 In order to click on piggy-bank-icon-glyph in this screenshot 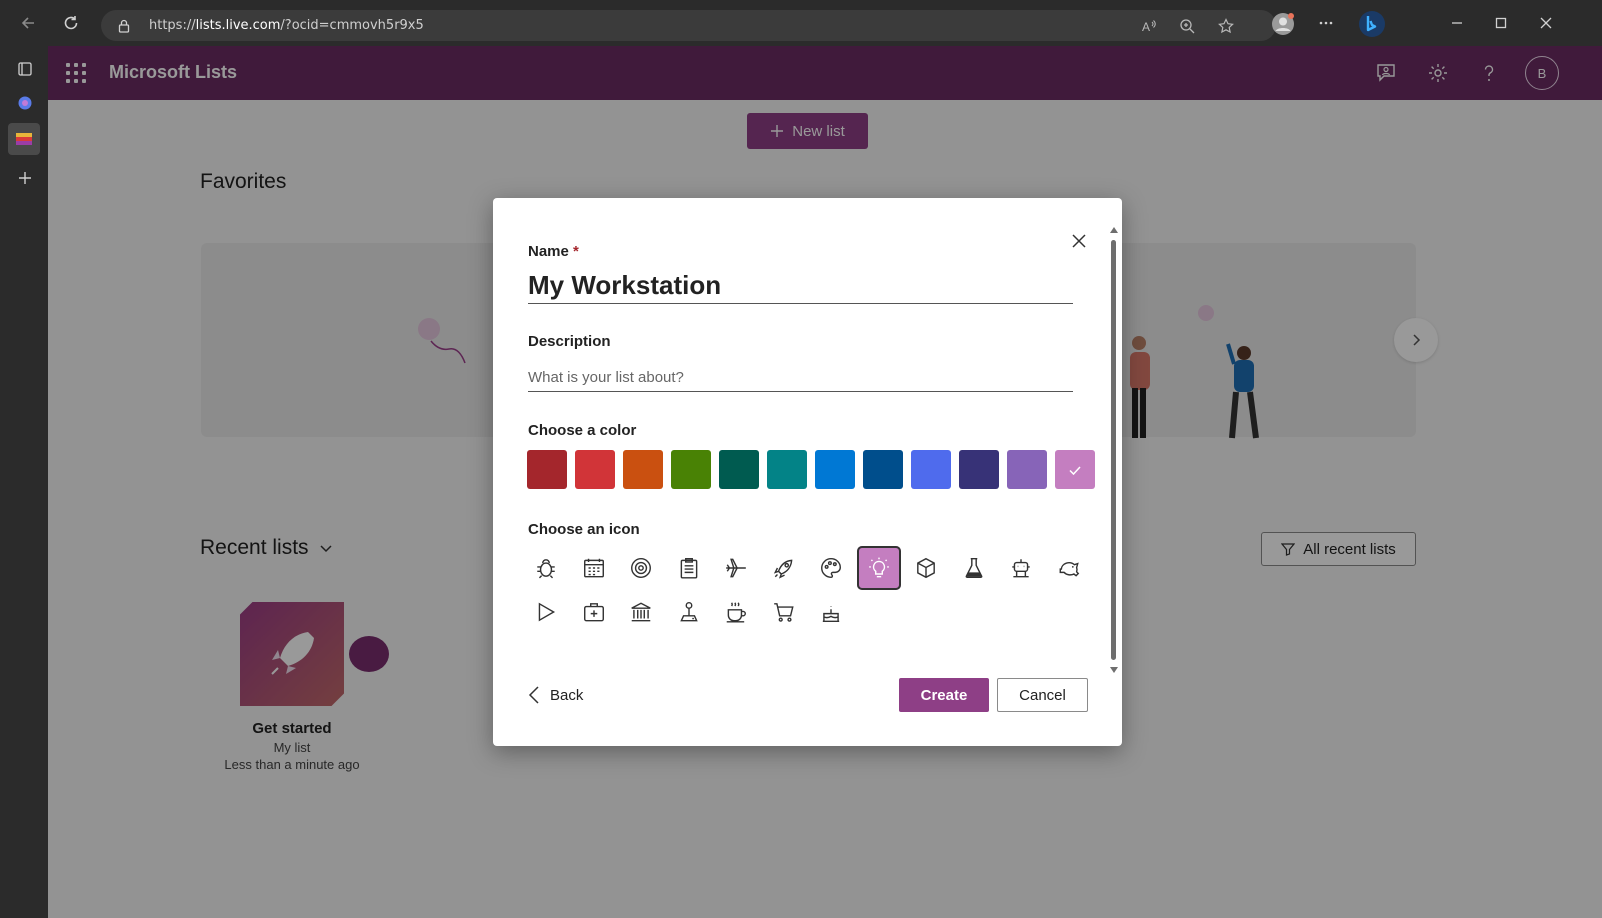, I will do `click(1069, 569)`.